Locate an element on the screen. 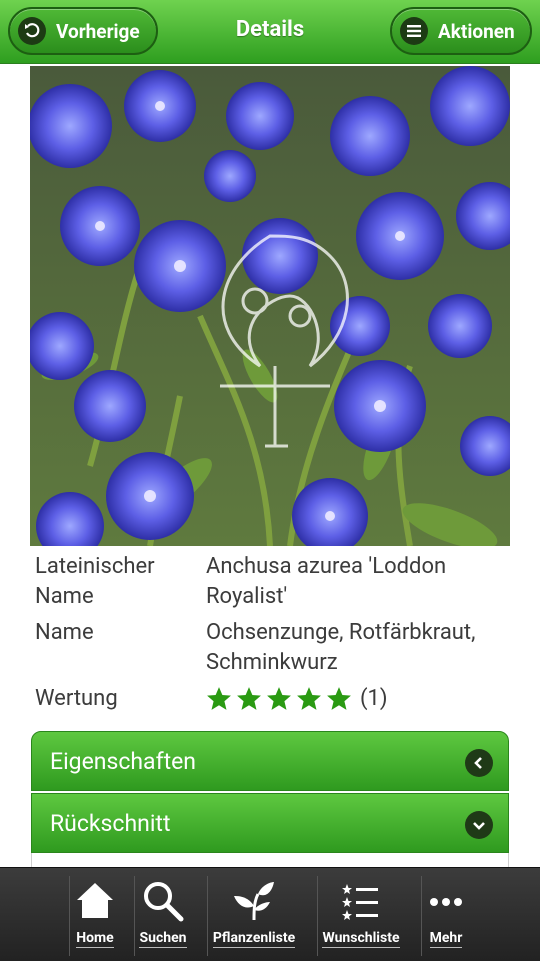 The image size is (540, 961). rating-row: Wertung (1) is located at coordinates (275, 699).